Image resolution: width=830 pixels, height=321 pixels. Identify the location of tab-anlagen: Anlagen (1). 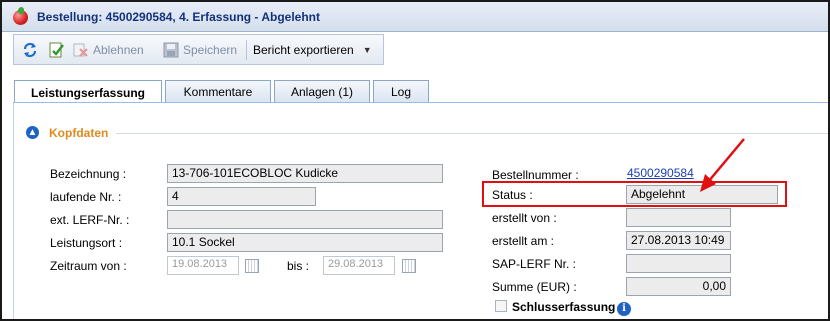
(322, 91).